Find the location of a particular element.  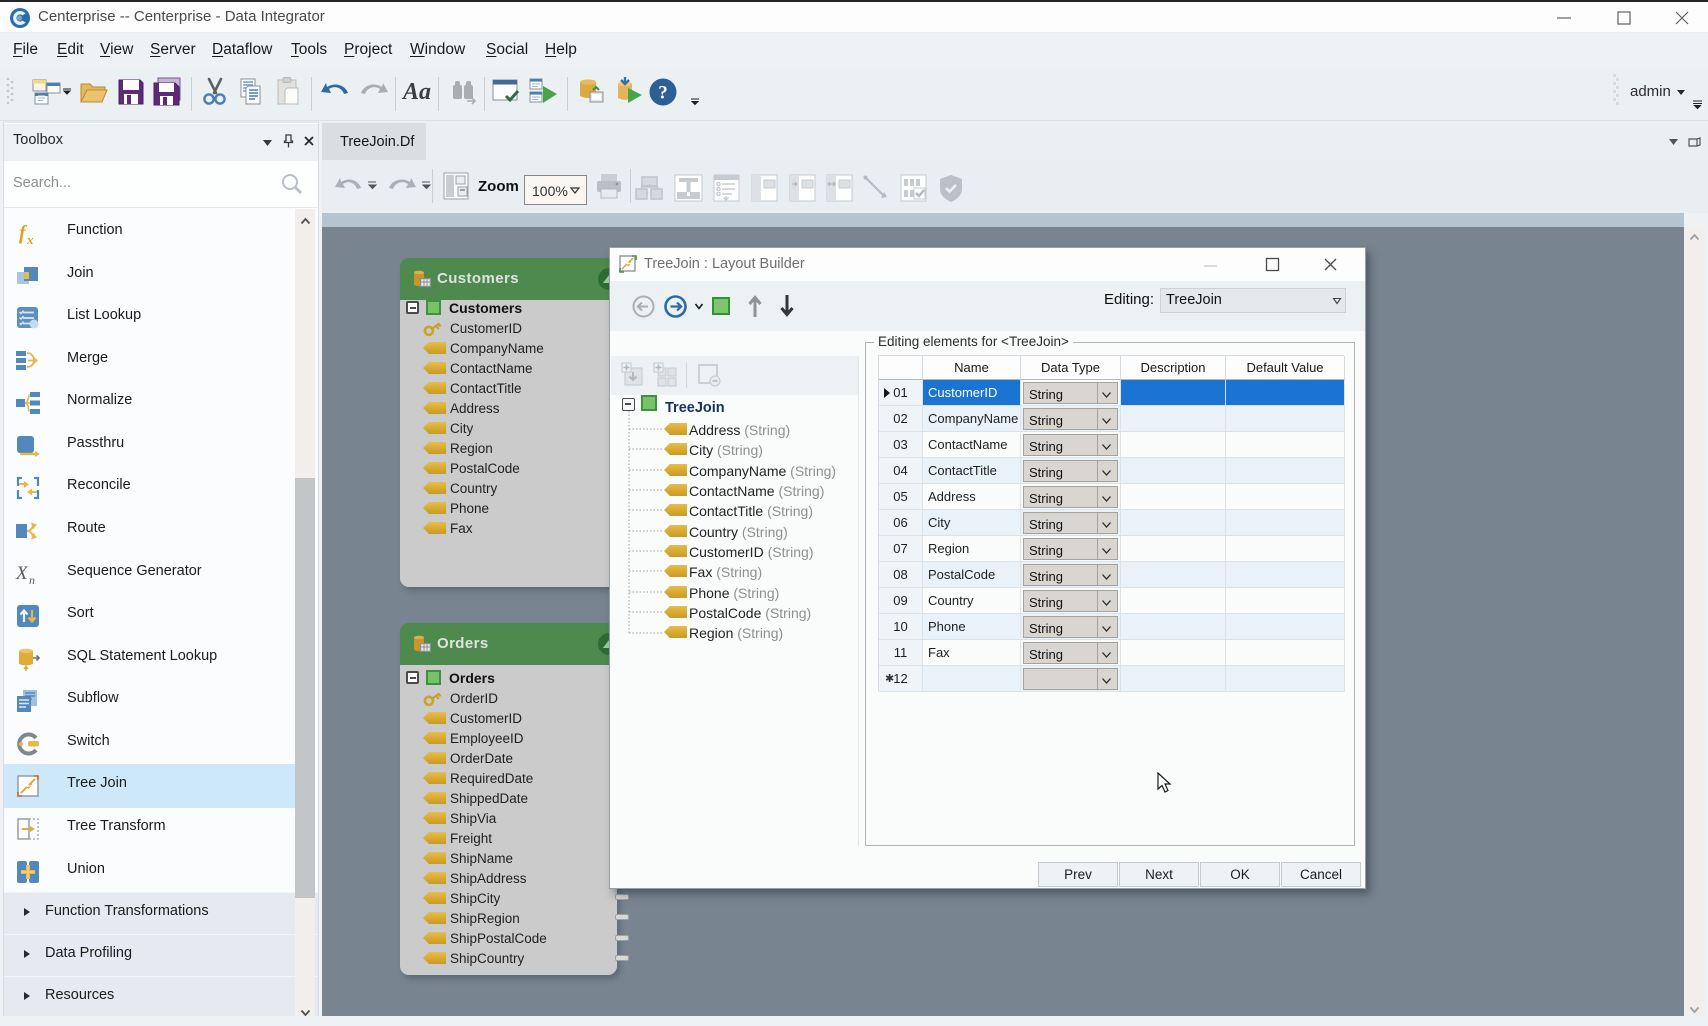

svg-text: n is located at coordinates (32, 580).